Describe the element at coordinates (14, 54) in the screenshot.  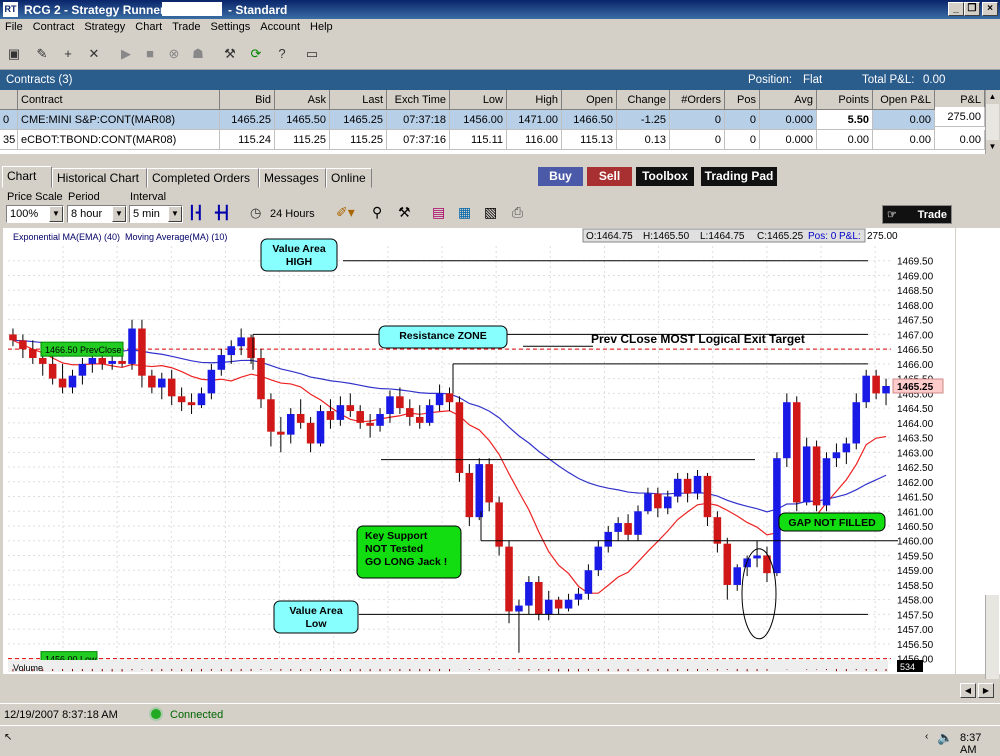
I see `save-icon: ▣` at that location.